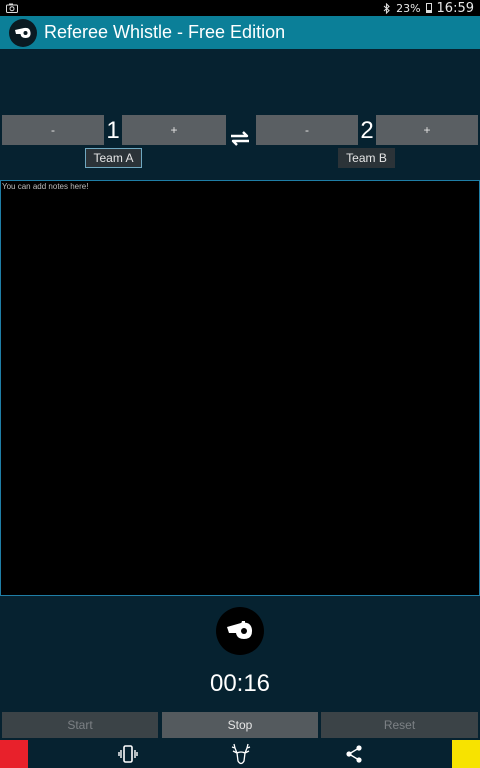 Image resolution: width=480 pixels, height=768 pixels. I want to click on team-a-minus-button: -, so click(53, 130).